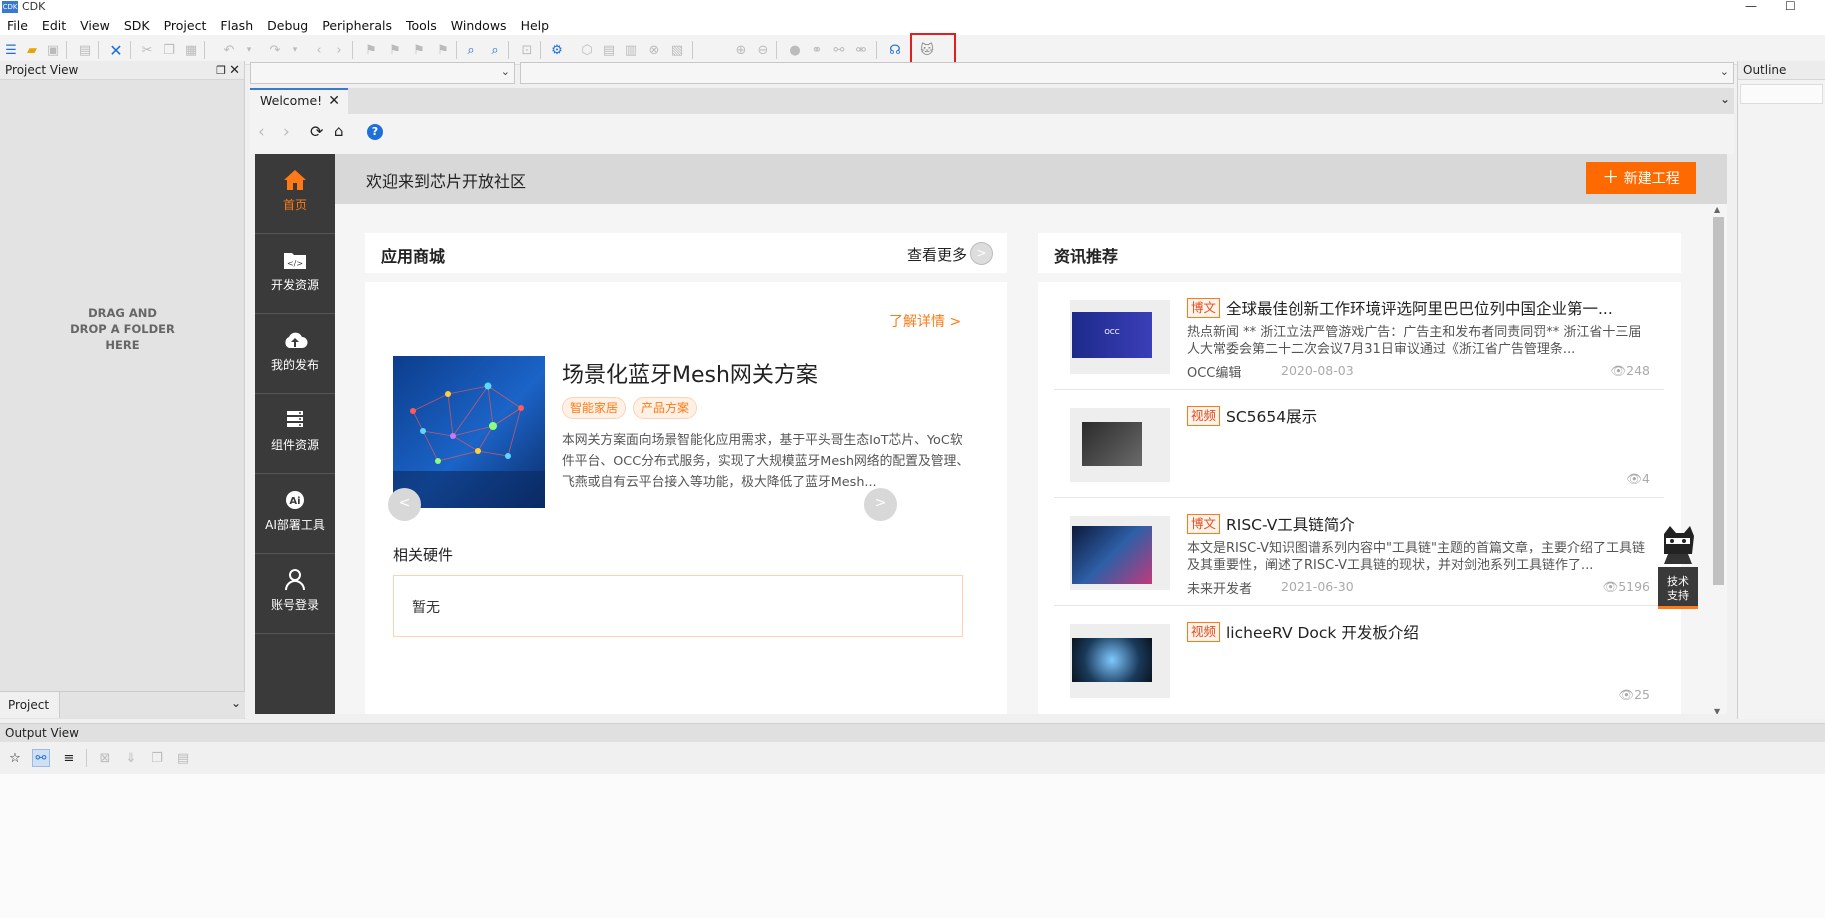 This screenshot has height=918, width=1825. What do you see at coordinates (1717, 209) in the screenshot?
I see `scroll-up-icon: ▲` at bounding box center [1717, 209].